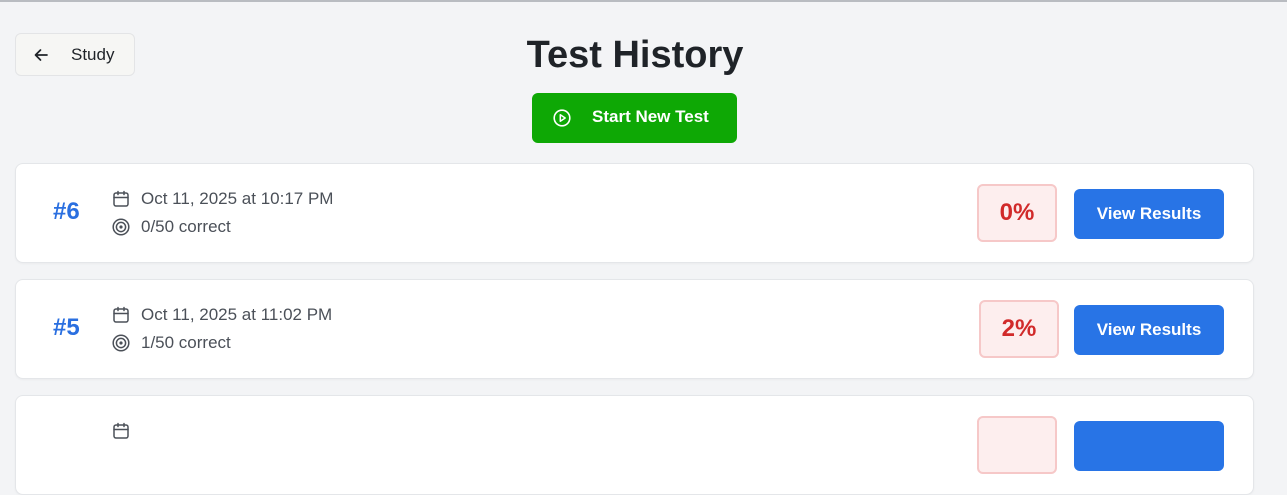 This screenshot has width=1287, height=495. What do you see at coordinates (1149, 446) in the screenshot?
I see `view-results-button` at bounding box center [1149, 446].